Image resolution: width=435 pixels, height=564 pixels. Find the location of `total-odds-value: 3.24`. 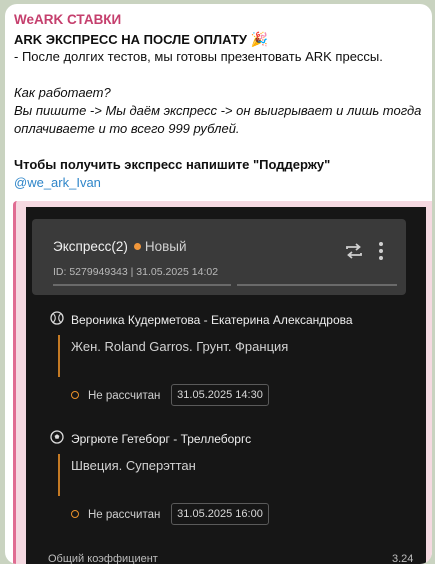

total-odds-value: 3.24 is located at coordinates (403, 558).